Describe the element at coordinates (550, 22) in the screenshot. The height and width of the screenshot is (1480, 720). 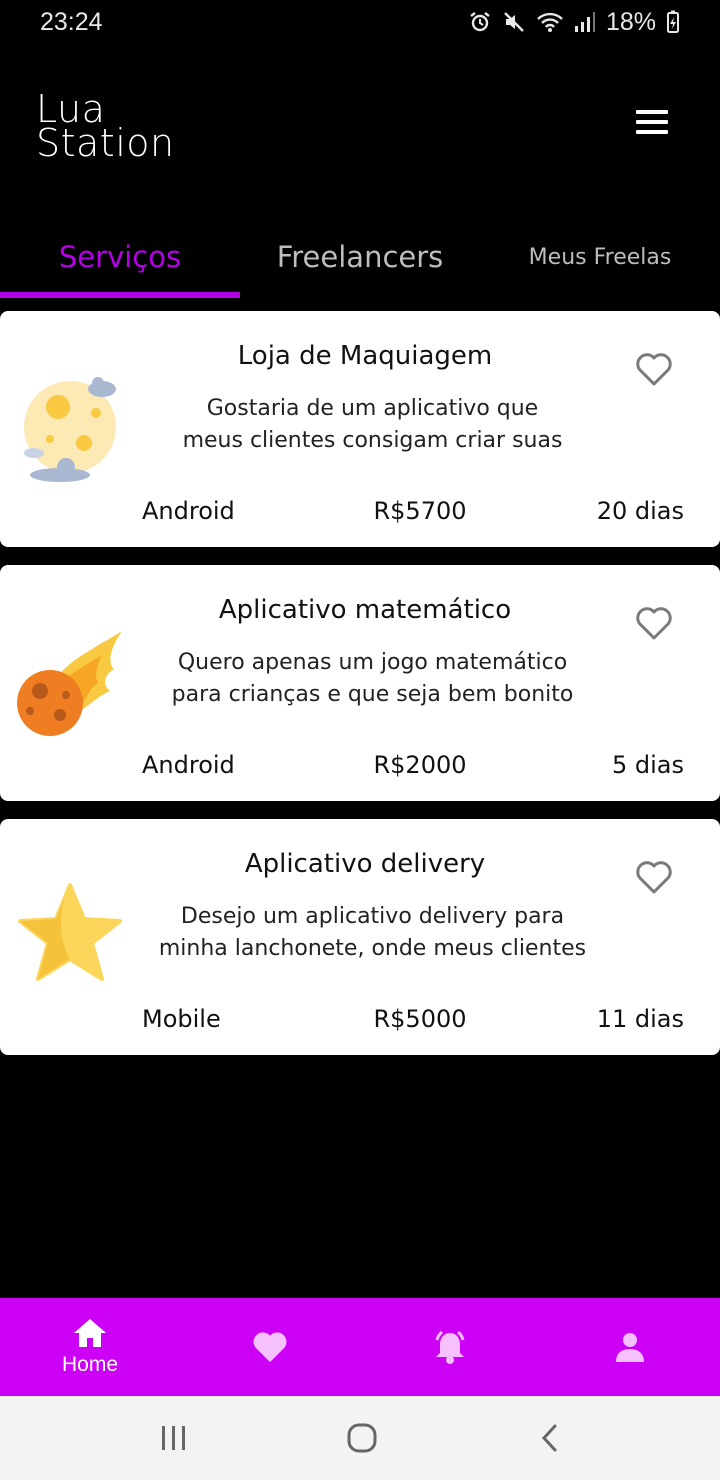
I see `wifi-icon` at that location.